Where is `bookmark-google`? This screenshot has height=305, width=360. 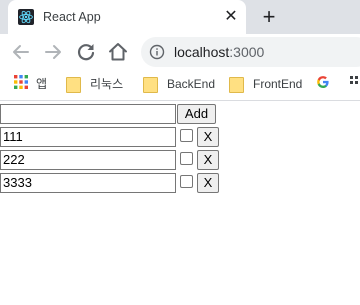 bookmark-google is located at coordinates (327, 84).